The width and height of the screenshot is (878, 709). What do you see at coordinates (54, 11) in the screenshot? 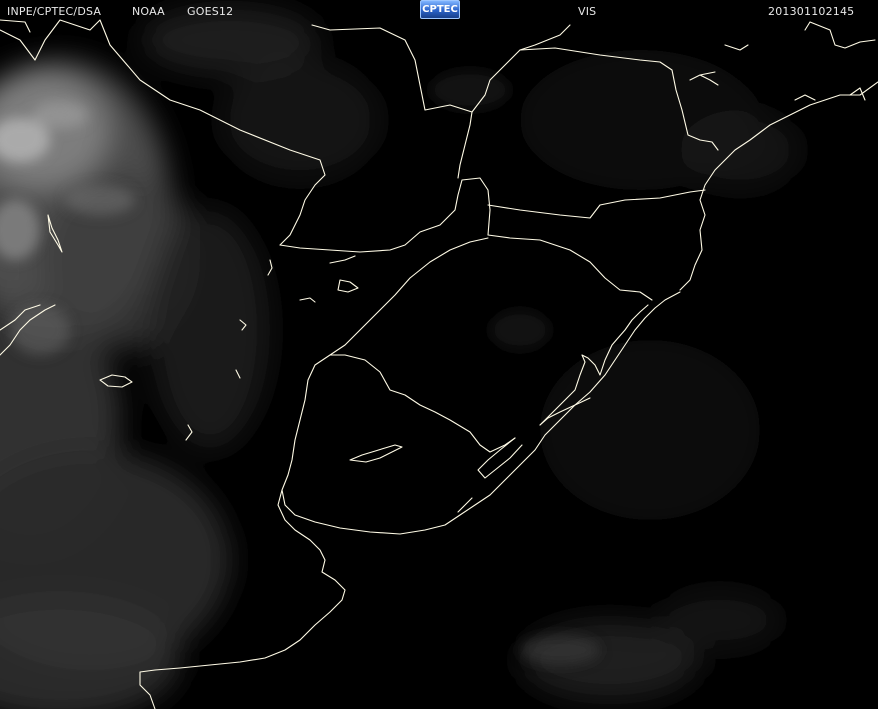
I see `institution-label: INPE/CPTEC/DSA` at bounding box center [54, 11].